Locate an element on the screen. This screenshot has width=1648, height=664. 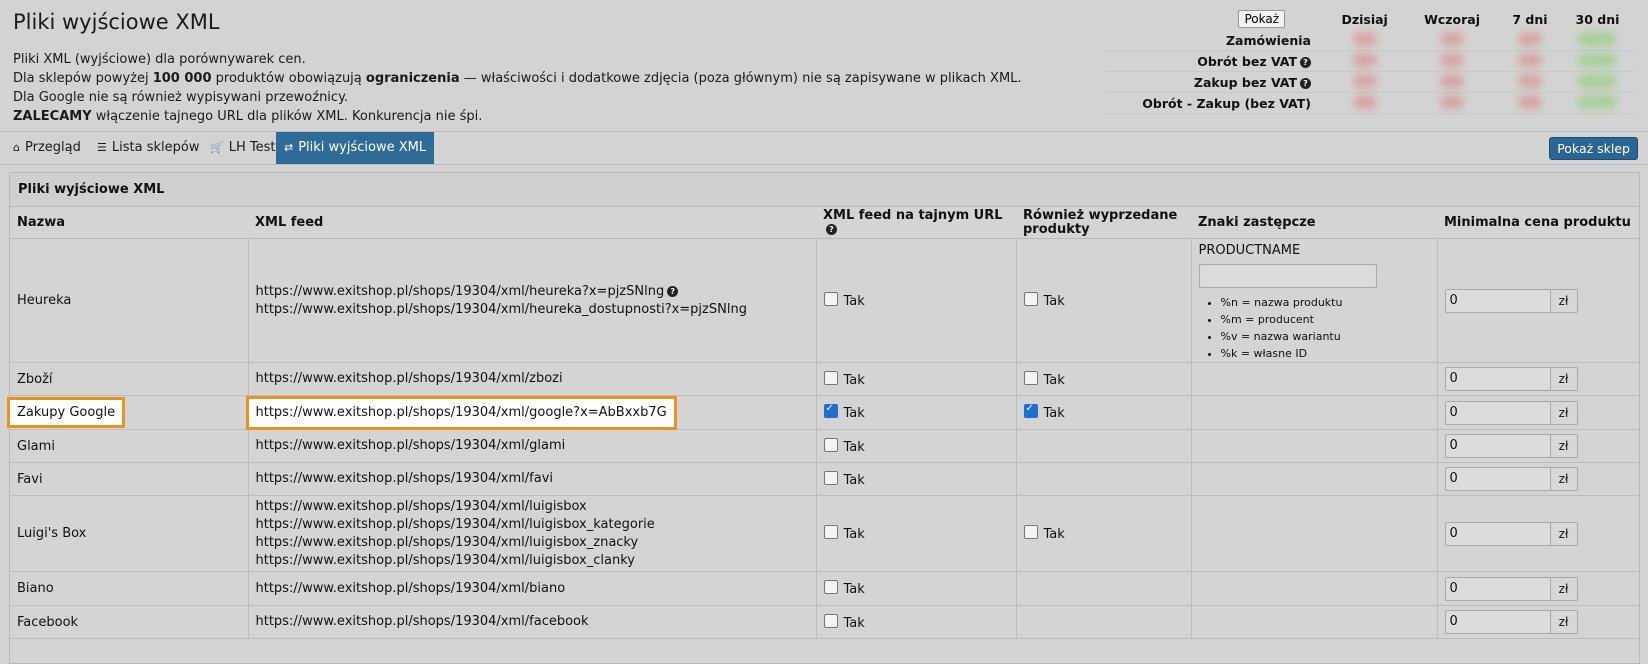
col-header-placeholders: Znaki zastępcze is located at coordinates (1314, 223).